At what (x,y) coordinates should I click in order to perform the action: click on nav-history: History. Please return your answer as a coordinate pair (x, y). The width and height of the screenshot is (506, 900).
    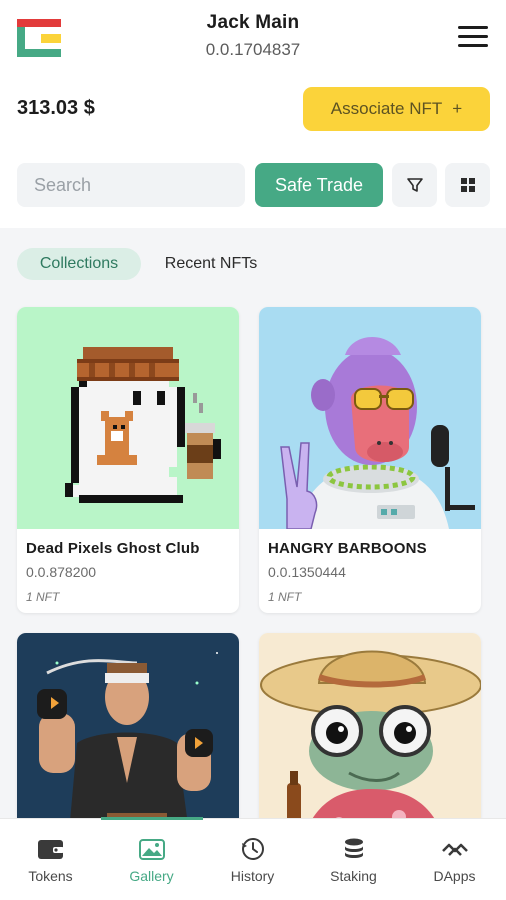
    Looking at the image, I should click on (252, 859).